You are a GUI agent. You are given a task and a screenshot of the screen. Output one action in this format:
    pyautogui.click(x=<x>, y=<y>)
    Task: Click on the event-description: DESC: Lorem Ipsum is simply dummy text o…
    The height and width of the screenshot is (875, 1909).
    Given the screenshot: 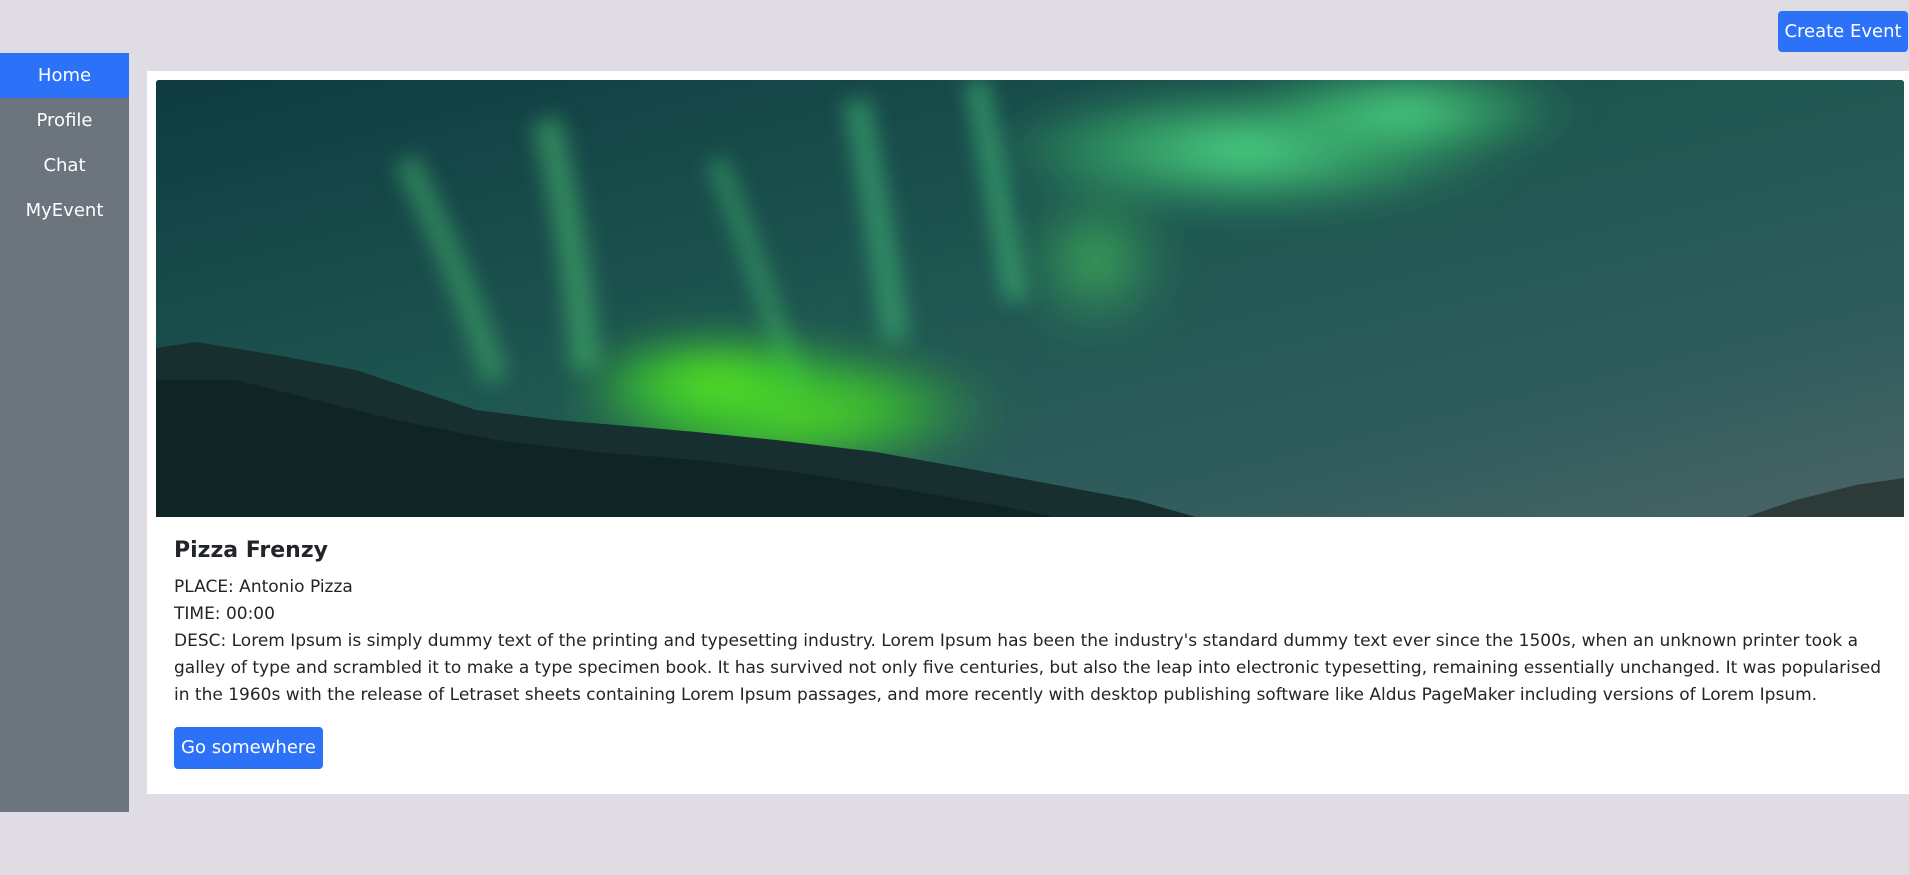 What is the action you would take?
    pyautogui.click(x=1027, y=668)
    